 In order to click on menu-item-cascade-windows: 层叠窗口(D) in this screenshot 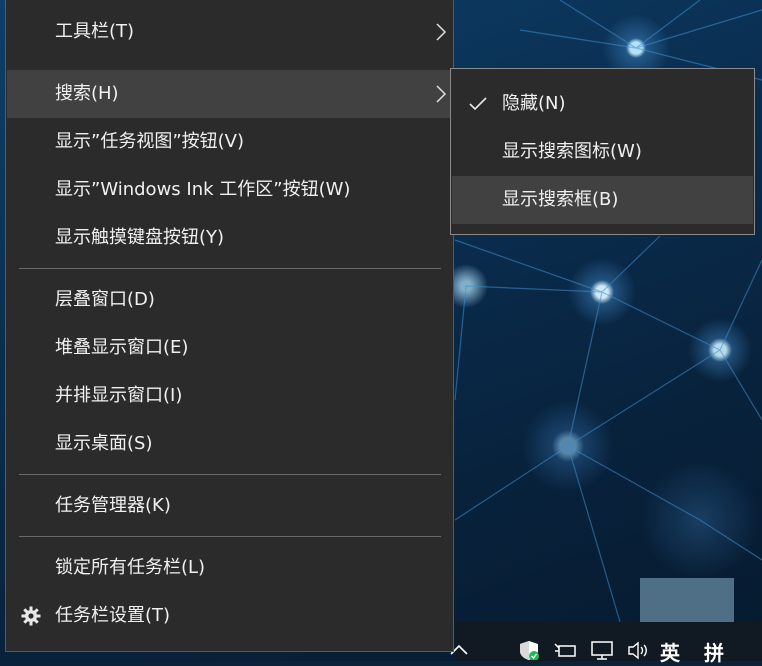, I will do `click(230, 300)`.